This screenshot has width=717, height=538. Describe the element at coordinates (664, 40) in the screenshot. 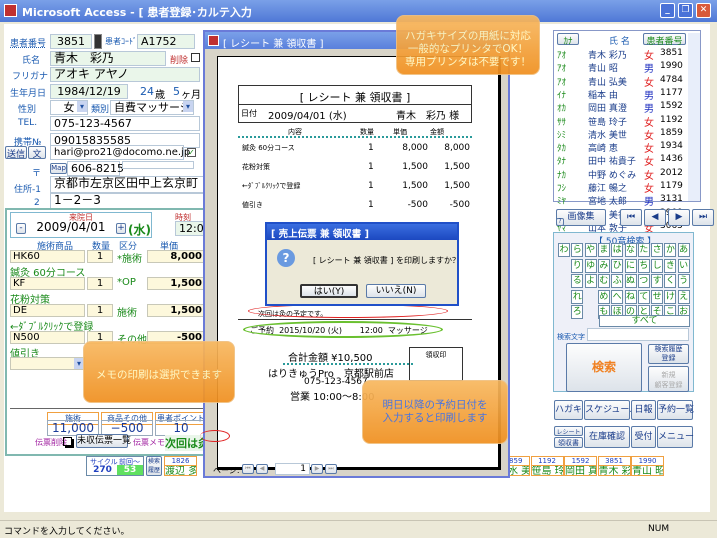

I see `sort-number-button: 患者番号` at that location.